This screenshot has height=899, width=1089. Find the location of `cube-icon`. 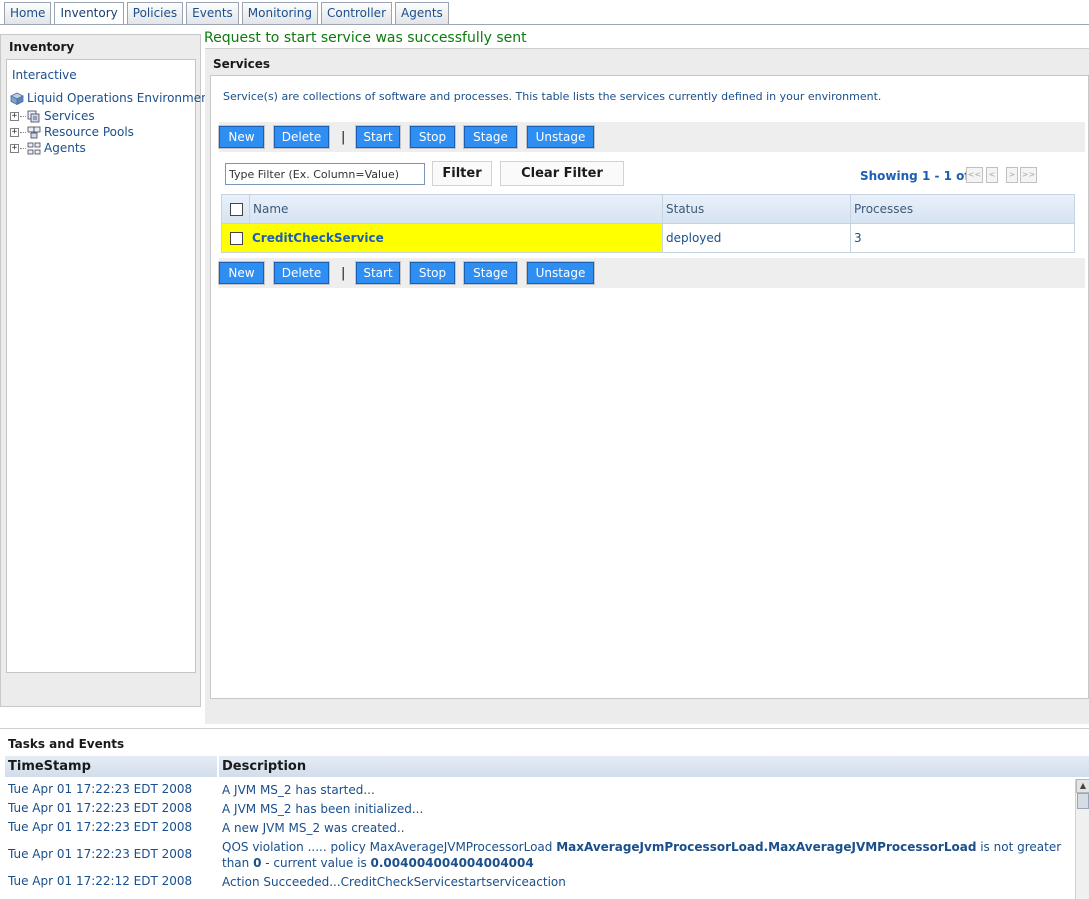

cube-icon is located at coordinates (17, 98).